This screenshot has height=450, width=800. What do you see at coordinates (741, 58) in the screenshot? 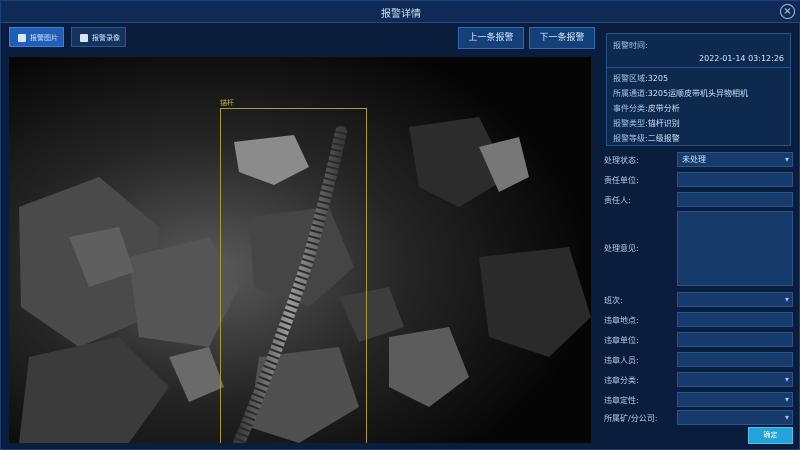
I see `alarm-time-value: 2022-01-14 03:12:26` at bounding box center [741, 58].